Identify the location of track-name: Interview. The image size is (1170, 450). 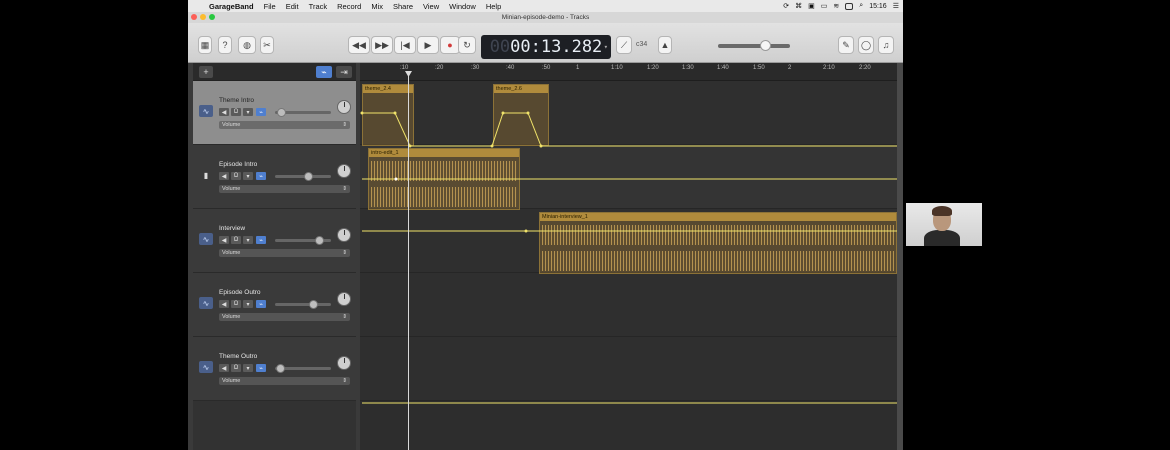
(232, 228).